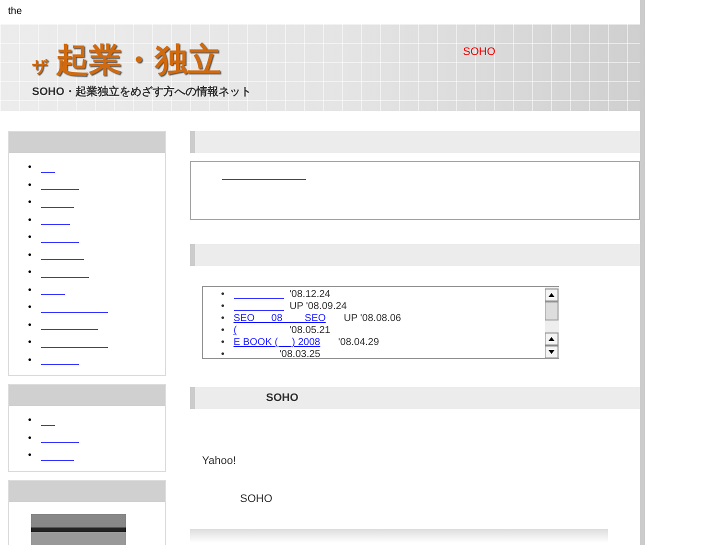  What do you see at coordinates (479, 53) in the screenshot?
I see `header-note: SOHO` at bounding box center [479, 53].